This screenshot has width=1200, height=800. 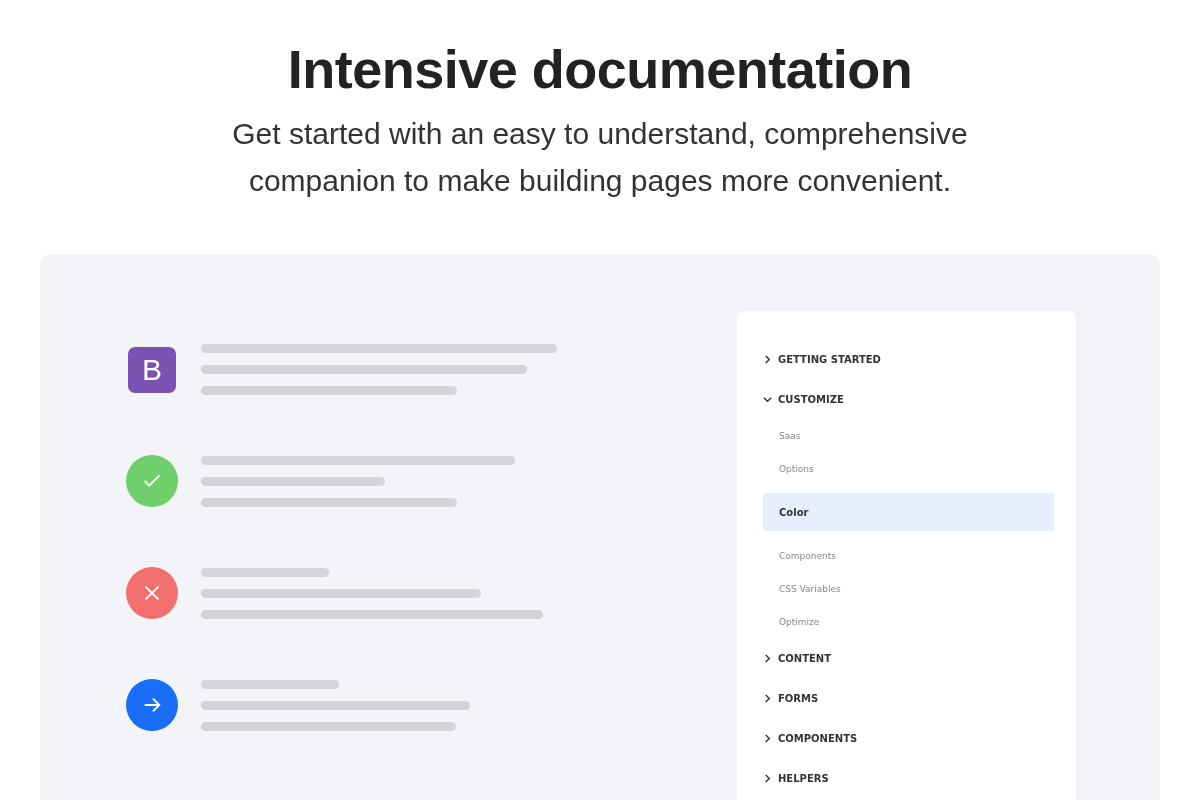 I want to click on sidebar-section: CUSTOMIZE, so click(x=908, y=399).